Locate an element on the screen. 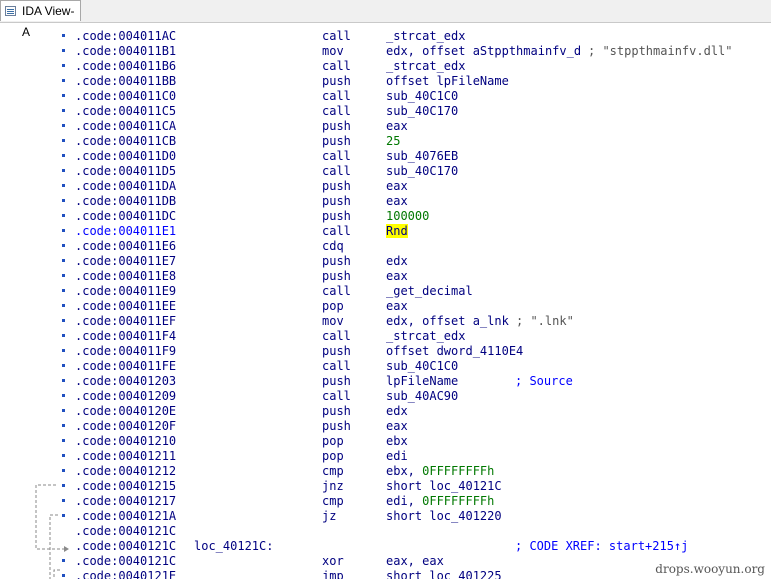 Image resolution: width=771 pixels, height=579 pixels. operand: edx, offset a_lnk is located at coordinates (447, 321).